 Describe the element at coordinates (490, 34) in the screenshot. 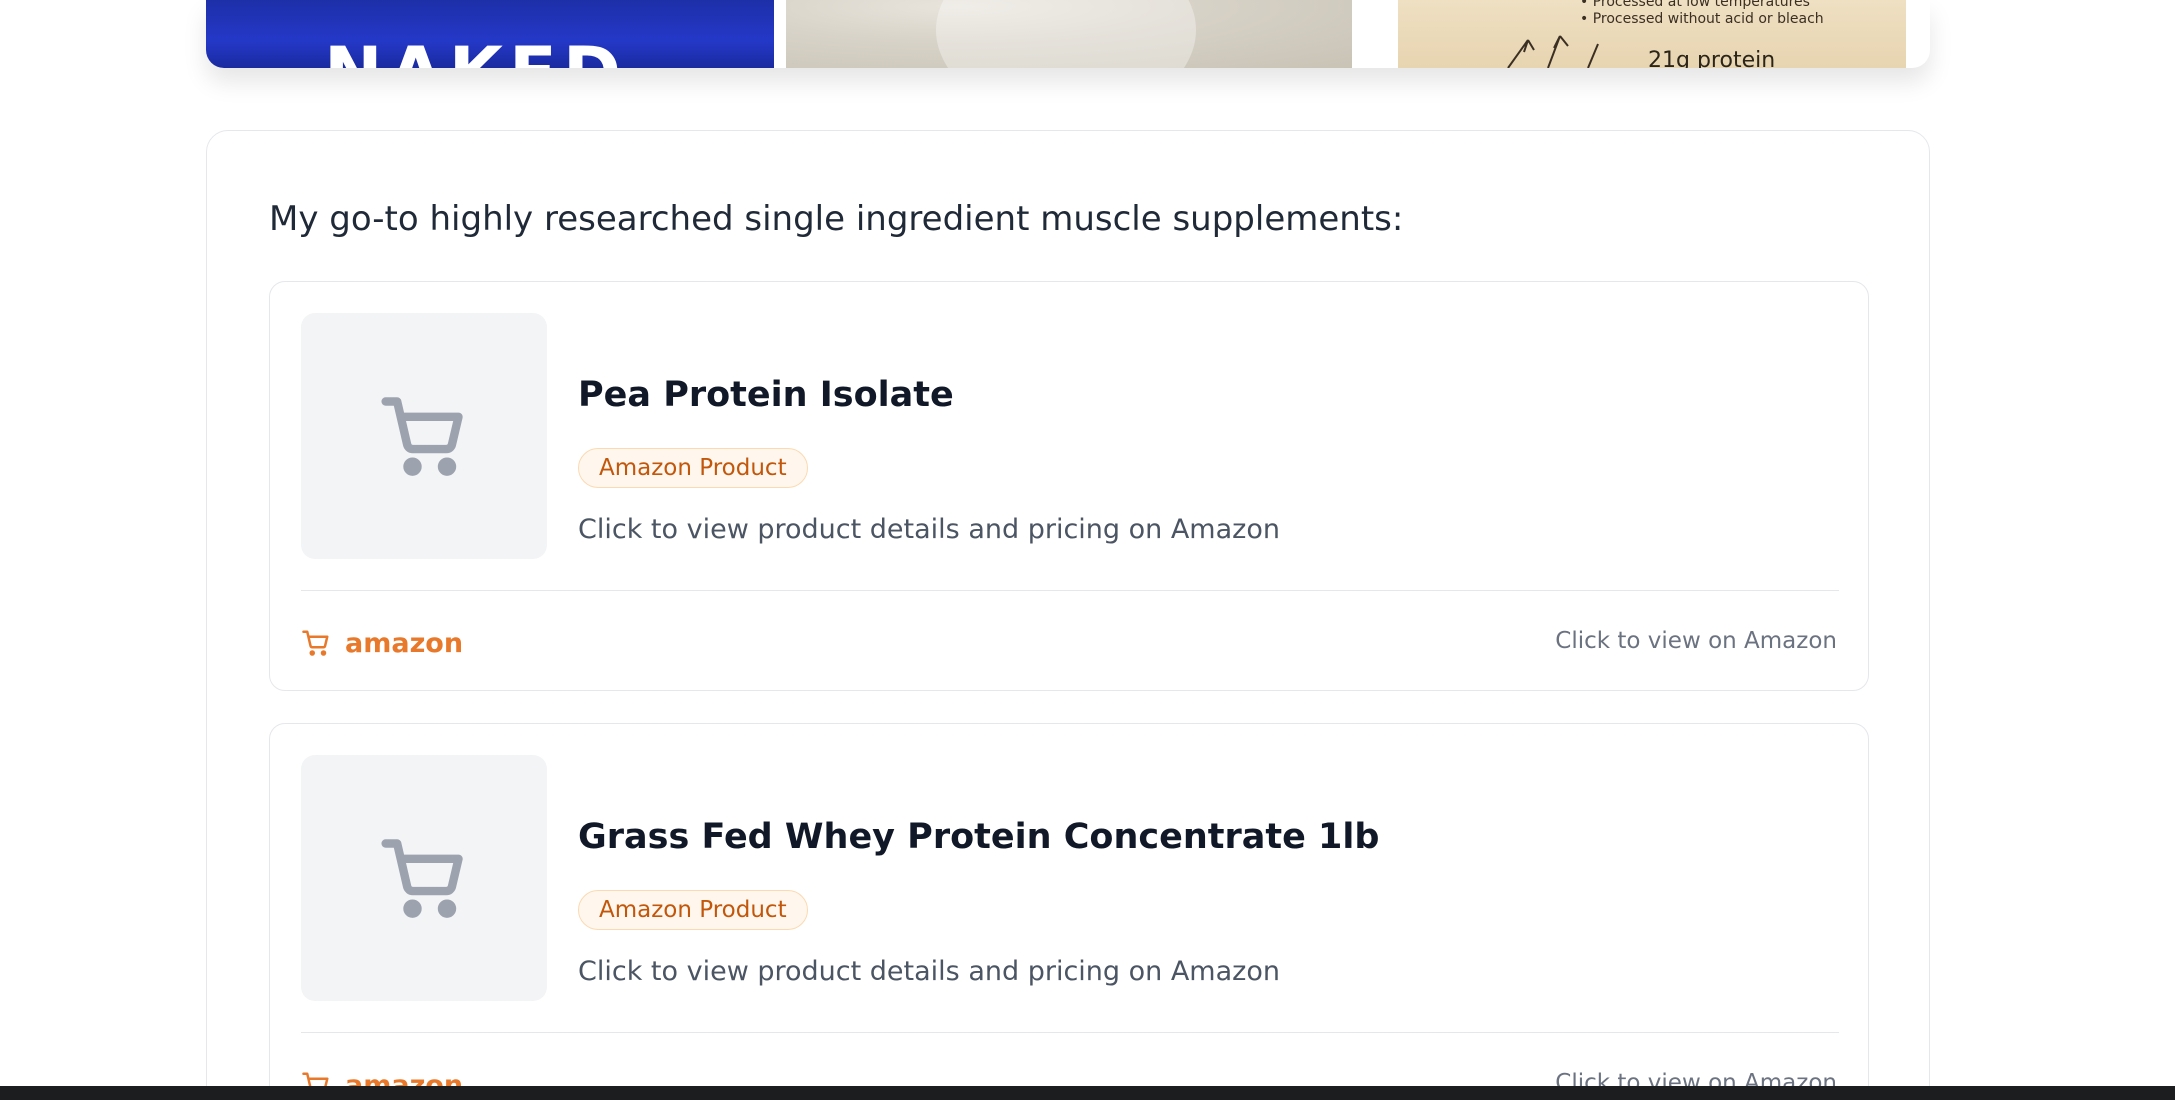

I see `naked-product-image: NAKED` at that location.